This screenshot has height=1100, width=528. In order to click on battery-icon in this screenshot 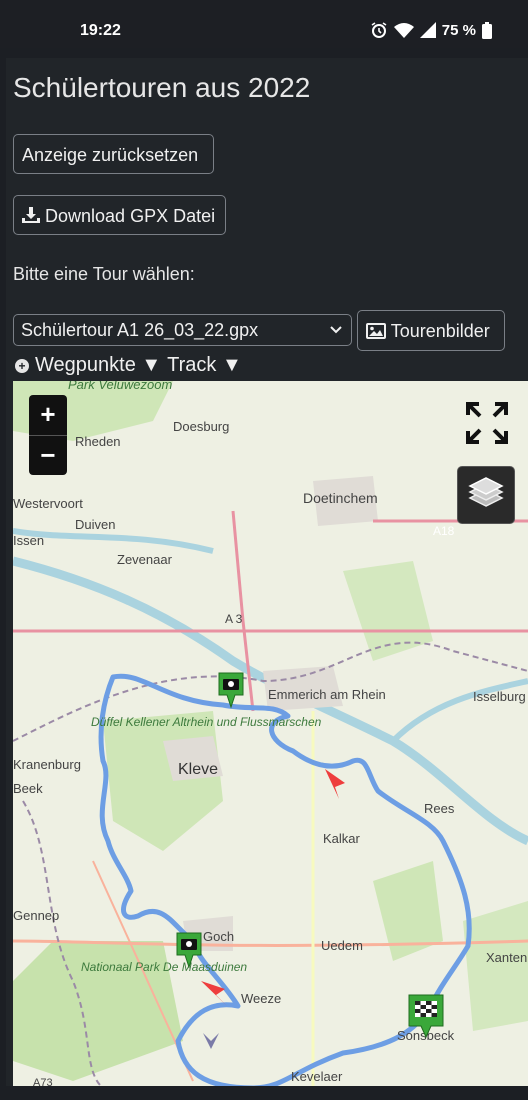, I will do `click(487, 30)`.